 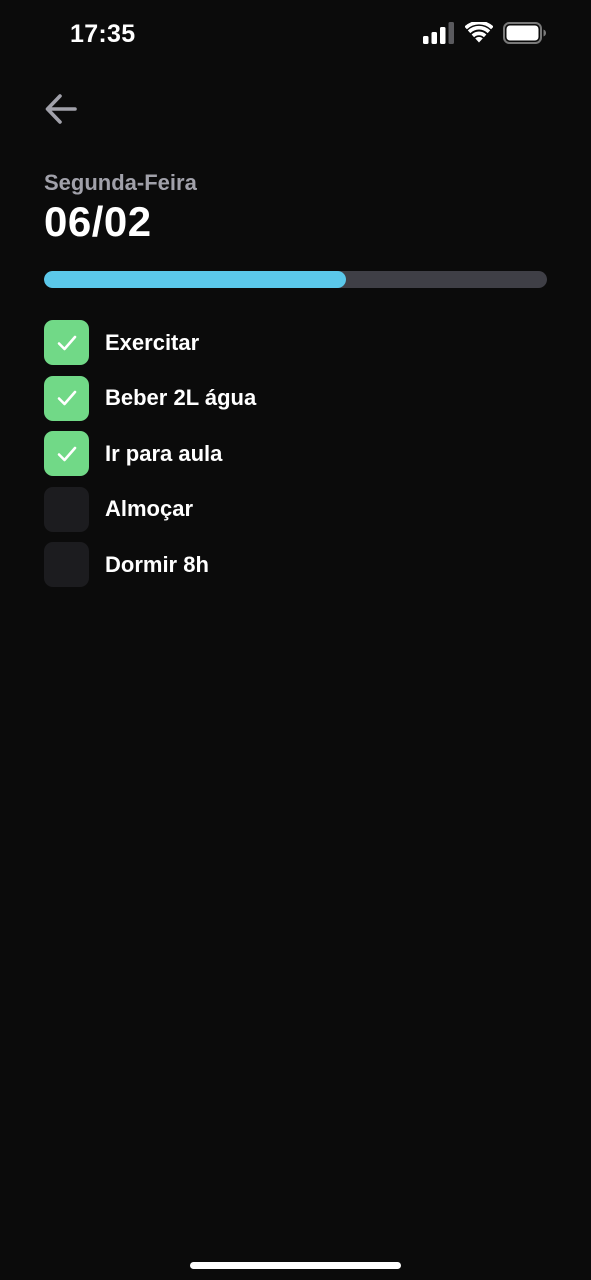 I want to click on task-label: Beber 2L água, so click(x=181, y=397).